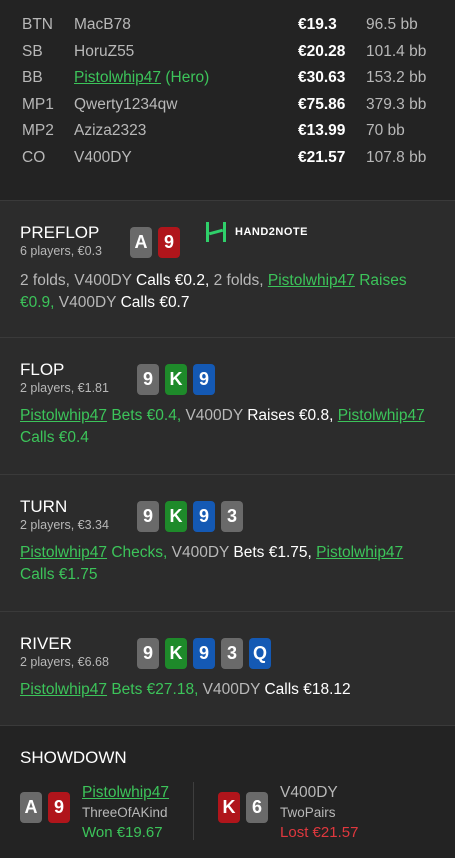  Describe the element at coordinates (34, 157) in the screenshot. I see `player-position: CO` at that location.